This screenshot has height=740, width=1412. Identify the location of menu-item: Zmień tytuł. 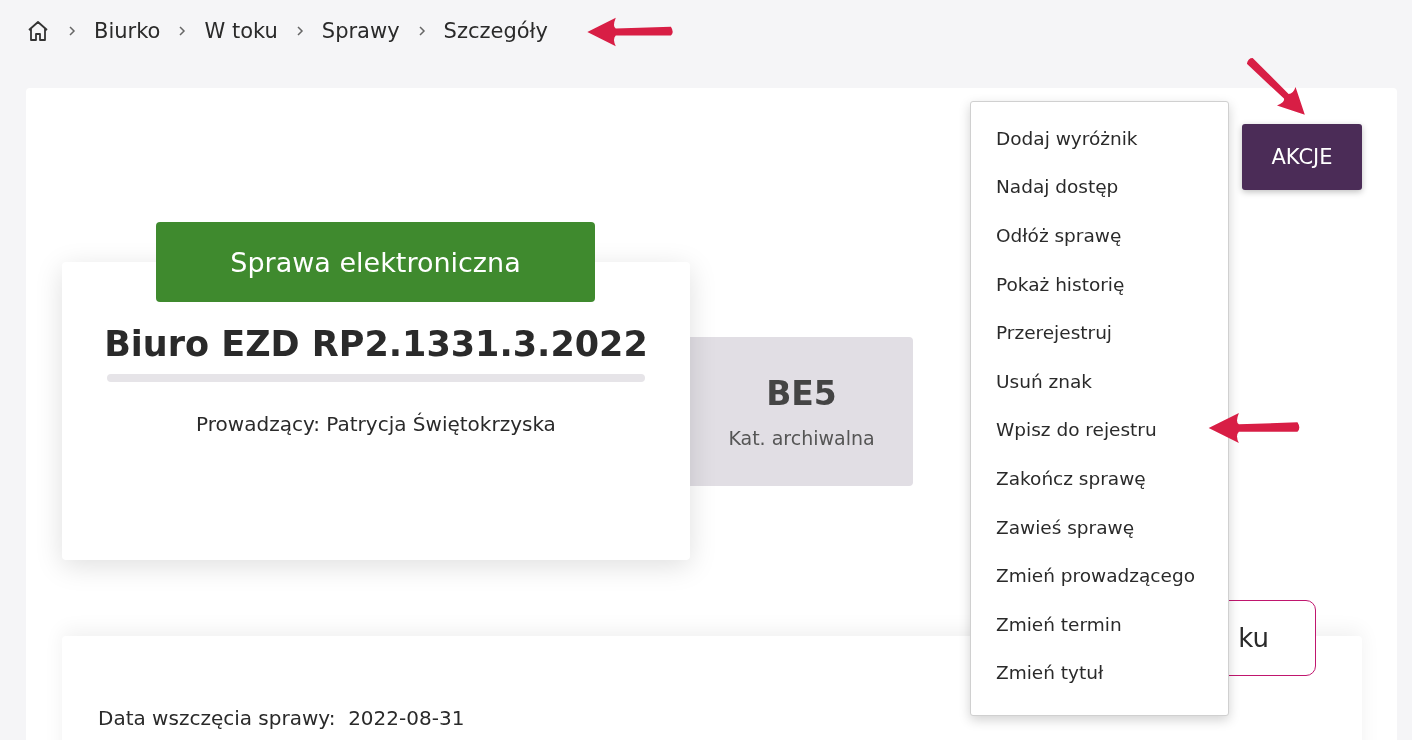
(1050, 673).